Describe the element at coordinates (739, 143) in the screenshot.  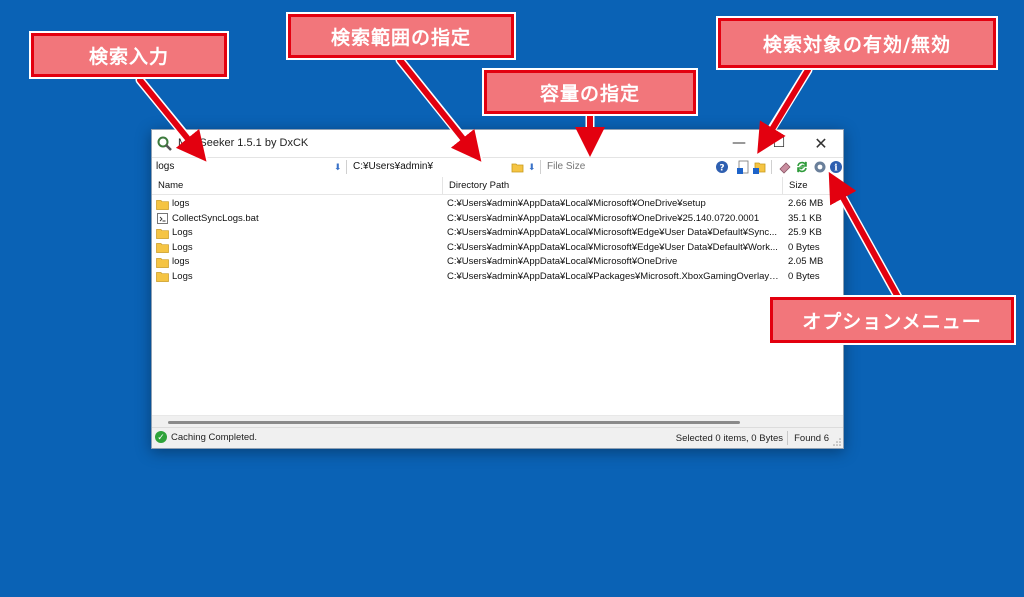
I see `minimize-button: —` at that location.